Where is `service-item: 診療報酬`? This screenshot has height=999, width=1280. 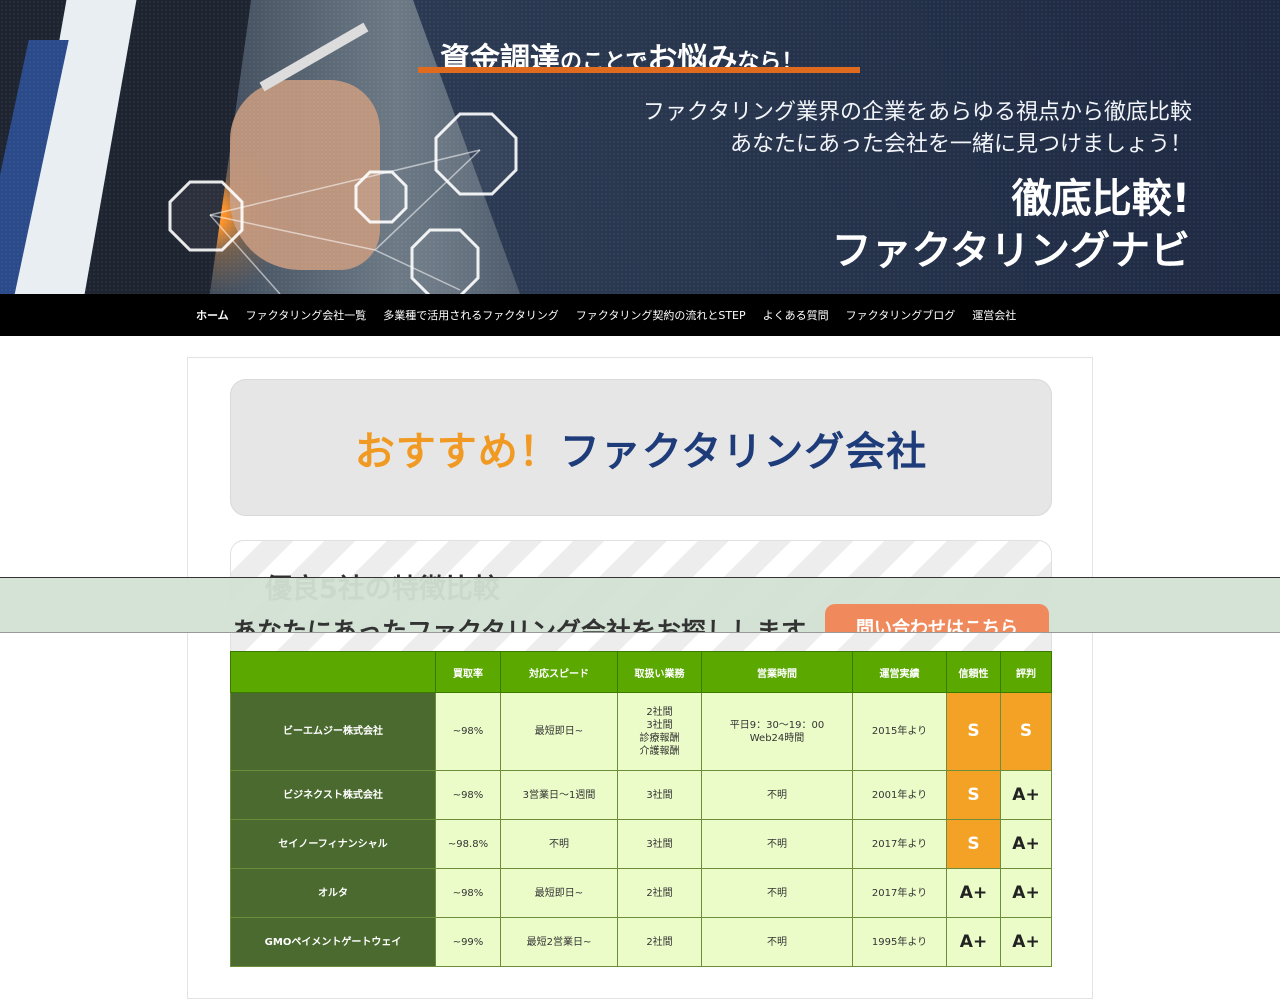 service-item: 診療報酬 is located at coordinates (659, 738).